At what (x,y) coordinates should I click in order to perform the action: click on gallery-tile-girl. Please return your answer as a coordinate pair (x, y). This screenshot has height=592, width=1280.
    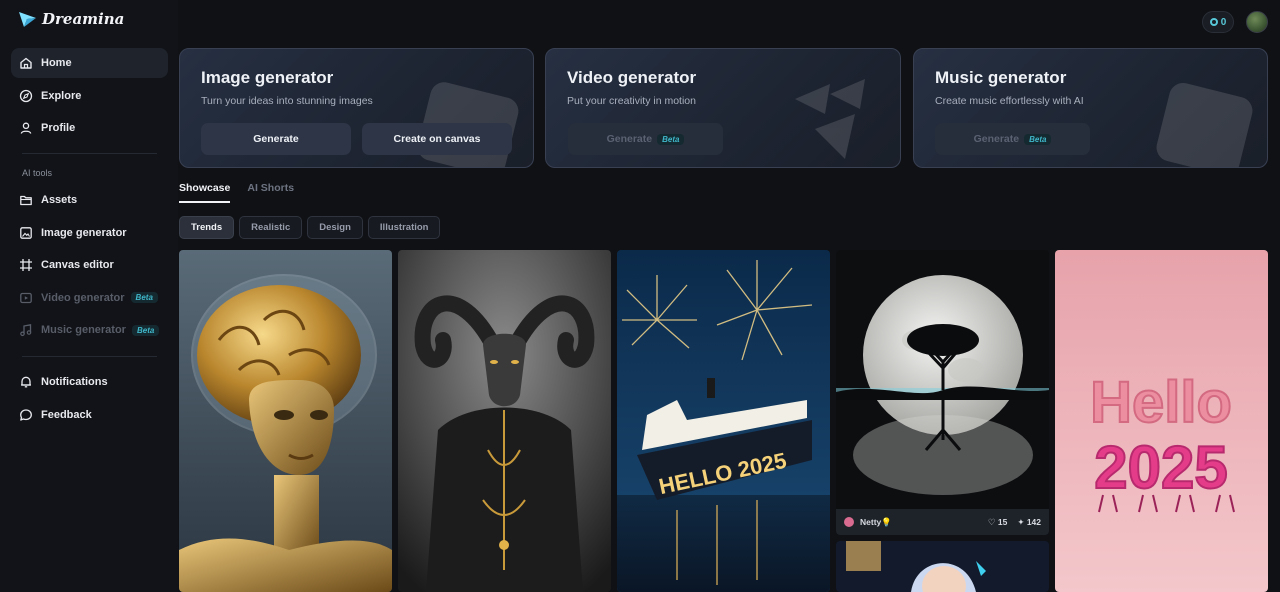
    Looking at the image, I should click on (942, 566).